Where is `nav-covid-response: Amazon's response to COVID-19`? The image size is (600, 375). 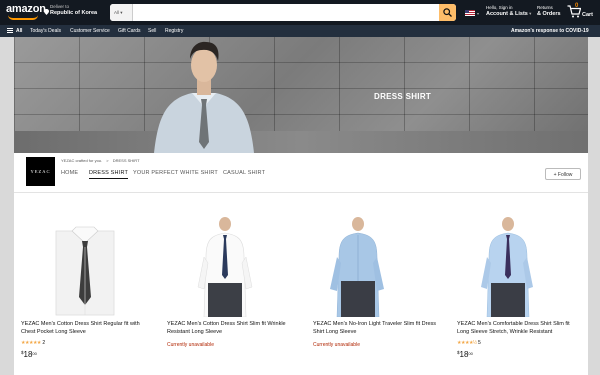 nav-covid-response: Amazon's response to COVID-19 is located at coordinates (550, 31).